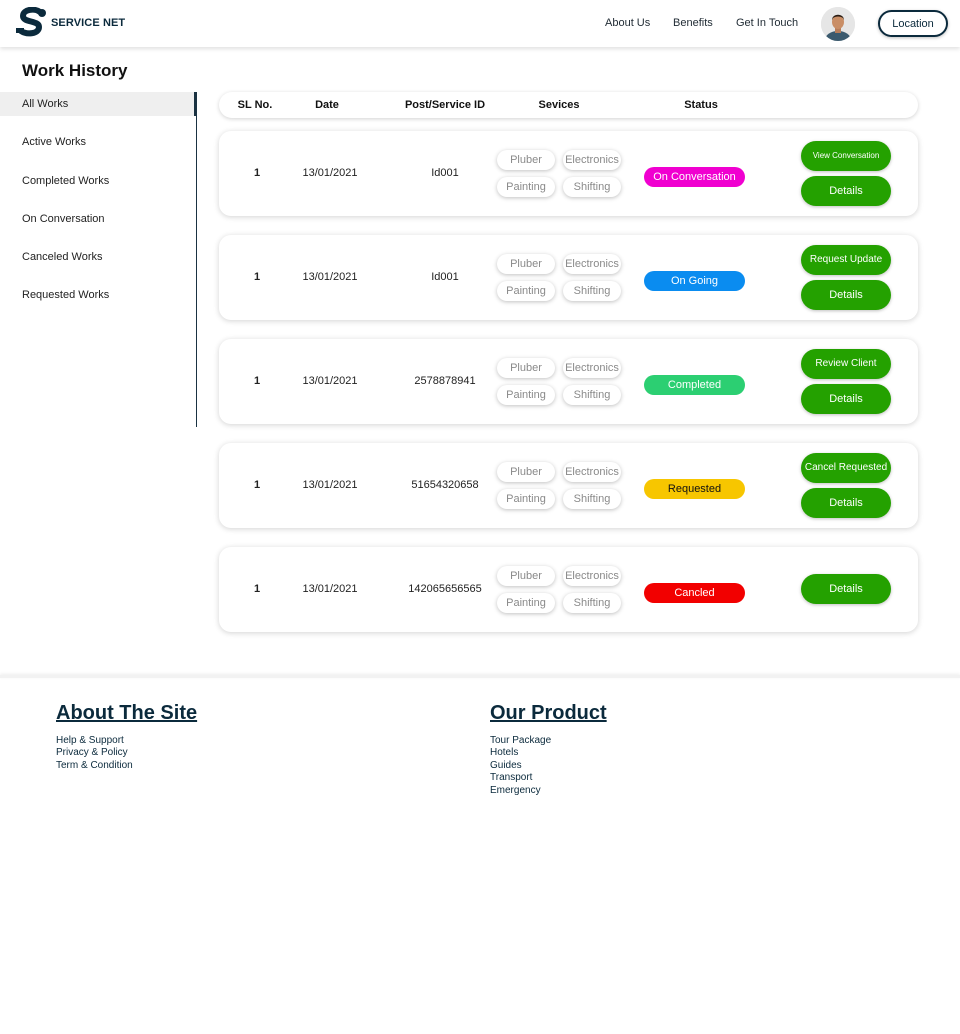  What do you see at coordinates (88, 23) in the screenshot?
I see `brand-name: SERVICE NET` at bounding box center [88, 23].